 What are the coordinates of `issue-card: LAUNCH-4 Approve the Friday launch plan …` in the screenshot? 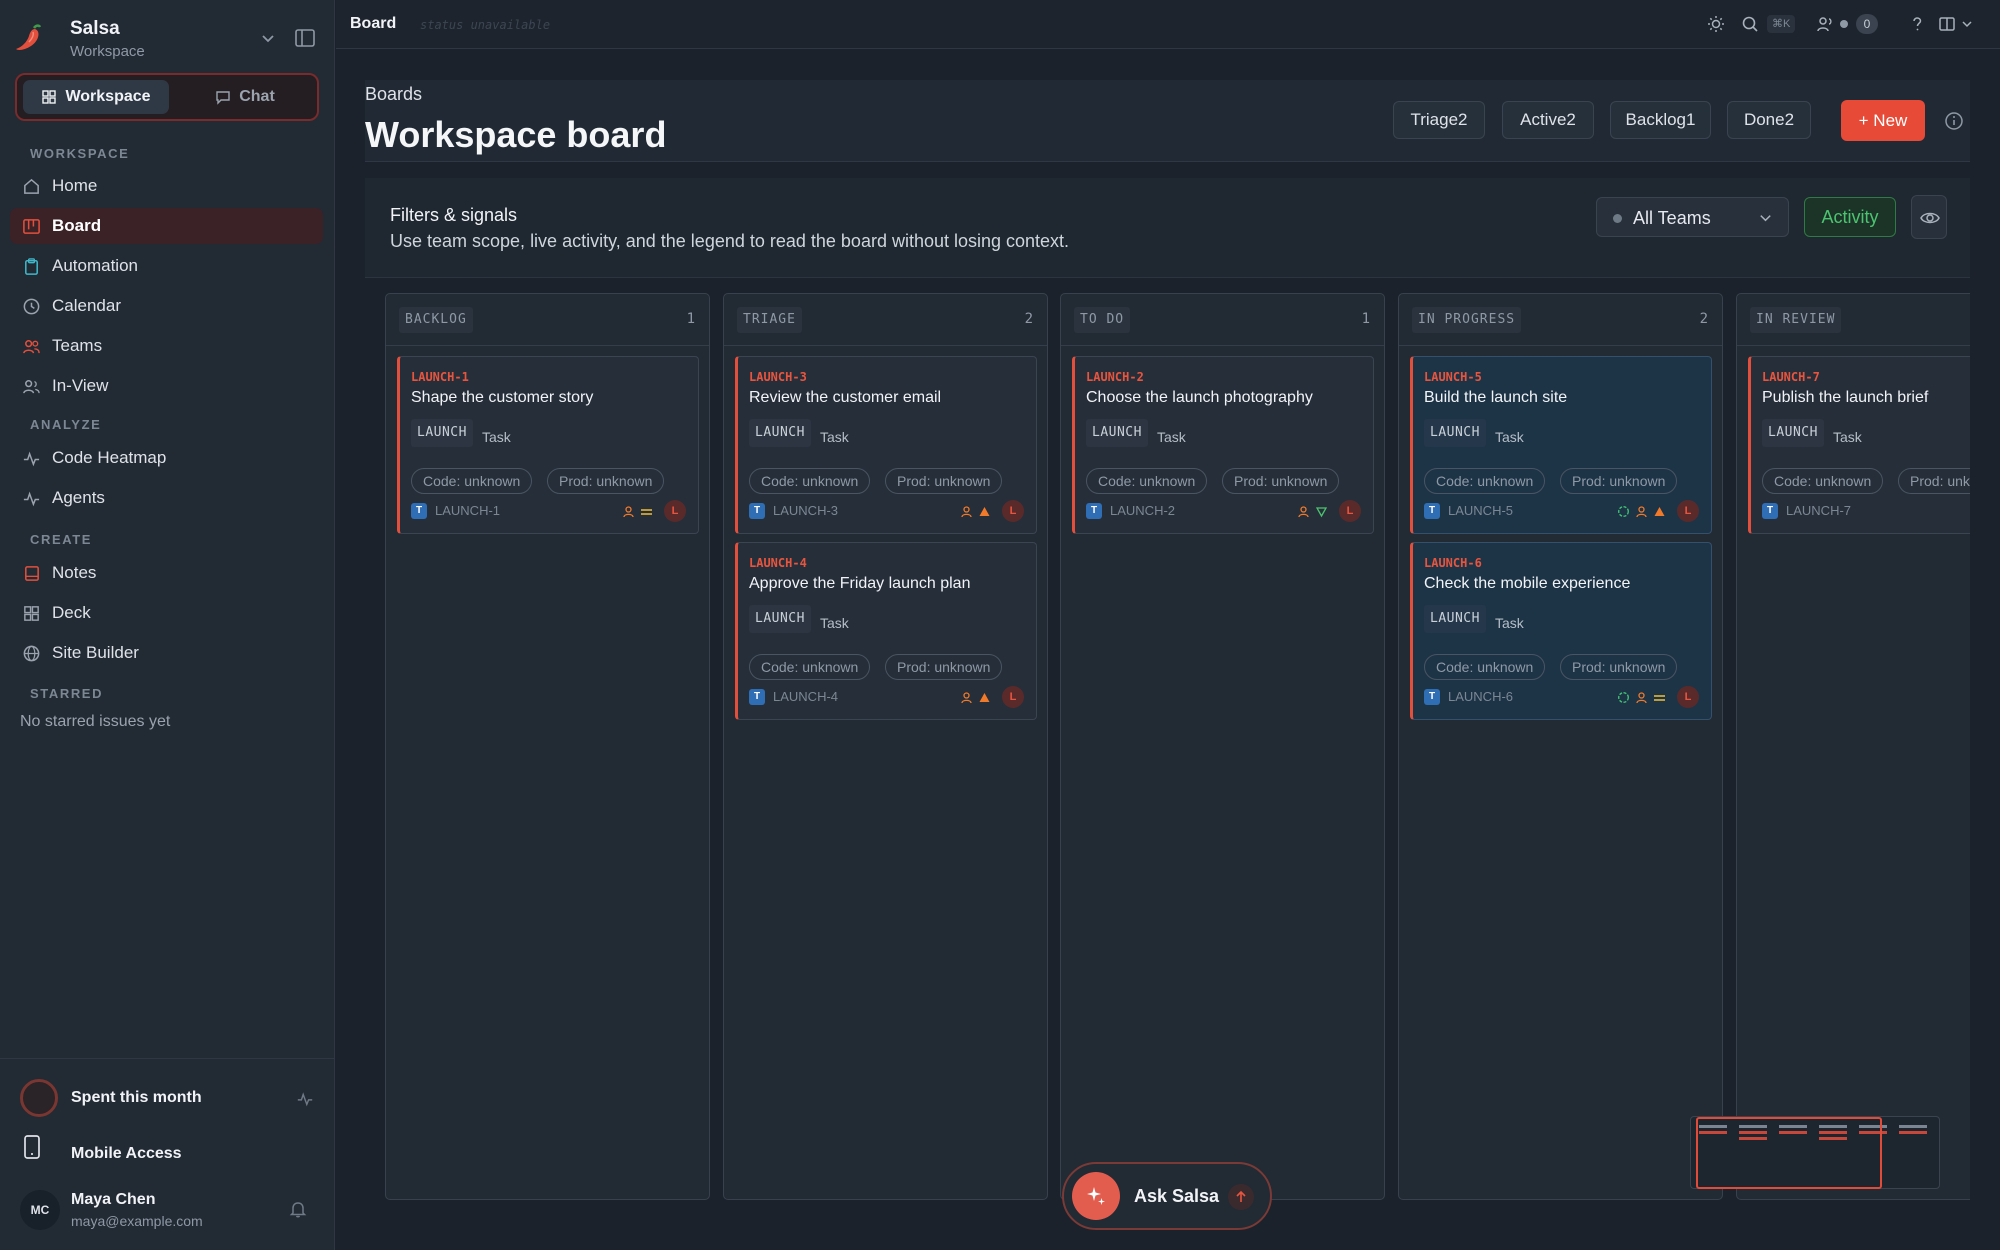 It's located at (886, 631).